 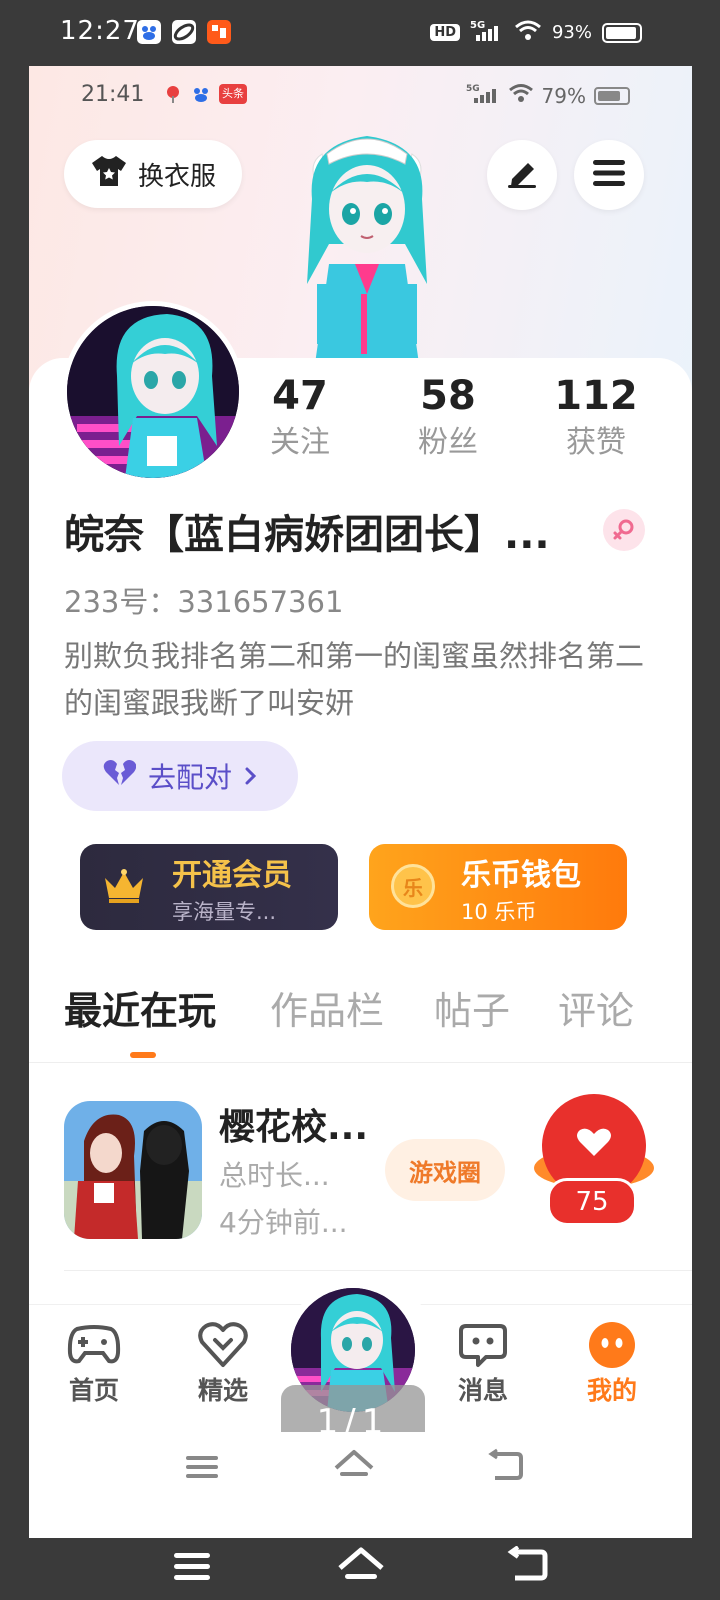 What do you see at coordinates (445, 1170) in the screenshot?
I see `game-circle-button: 游戏圈` at bounding box center [445, 1170].